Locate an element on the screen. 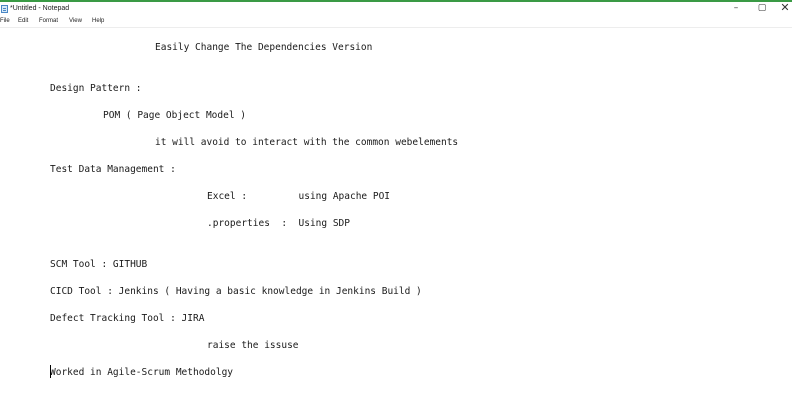  text-line: Excel : using Apache POI is located at coordinates (299, 196).